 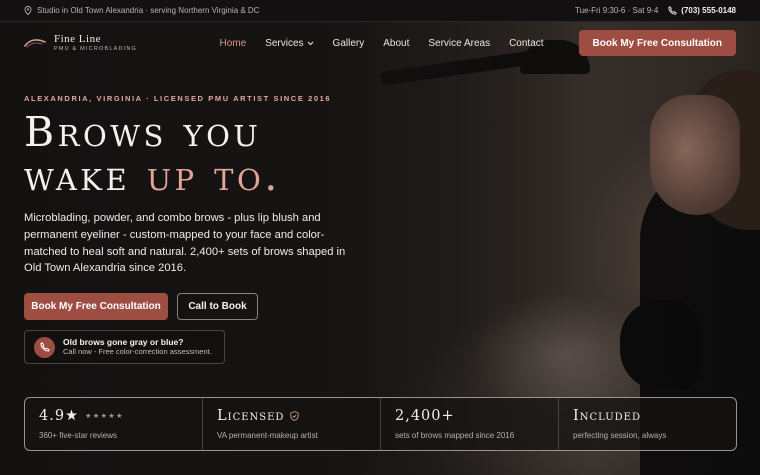 I want to click on shield-check-icon, so click(x=295, y=416).